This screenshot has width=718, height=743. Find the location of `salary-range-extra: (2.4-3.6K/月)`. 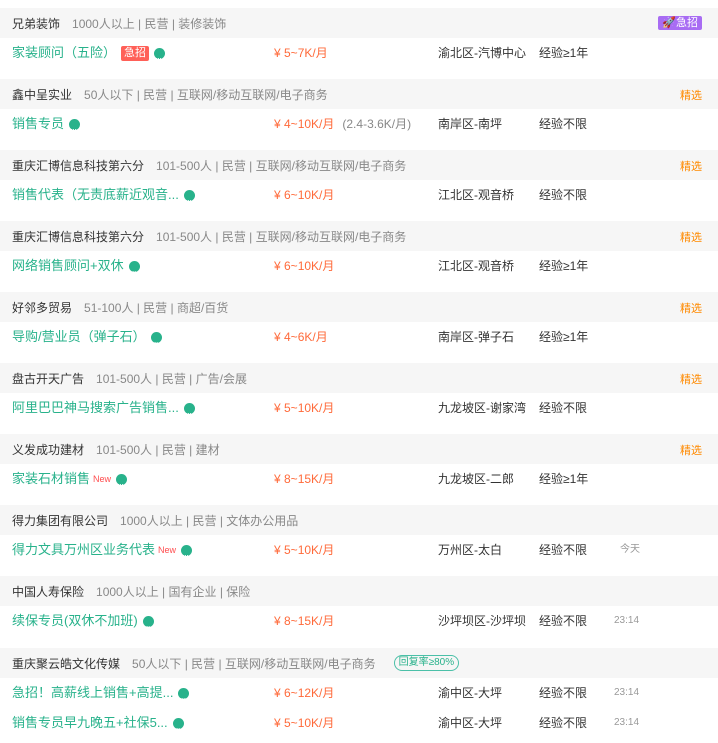

salary-range-extra: (2.4-3.6K/月) is located at coordinates (377, 124).